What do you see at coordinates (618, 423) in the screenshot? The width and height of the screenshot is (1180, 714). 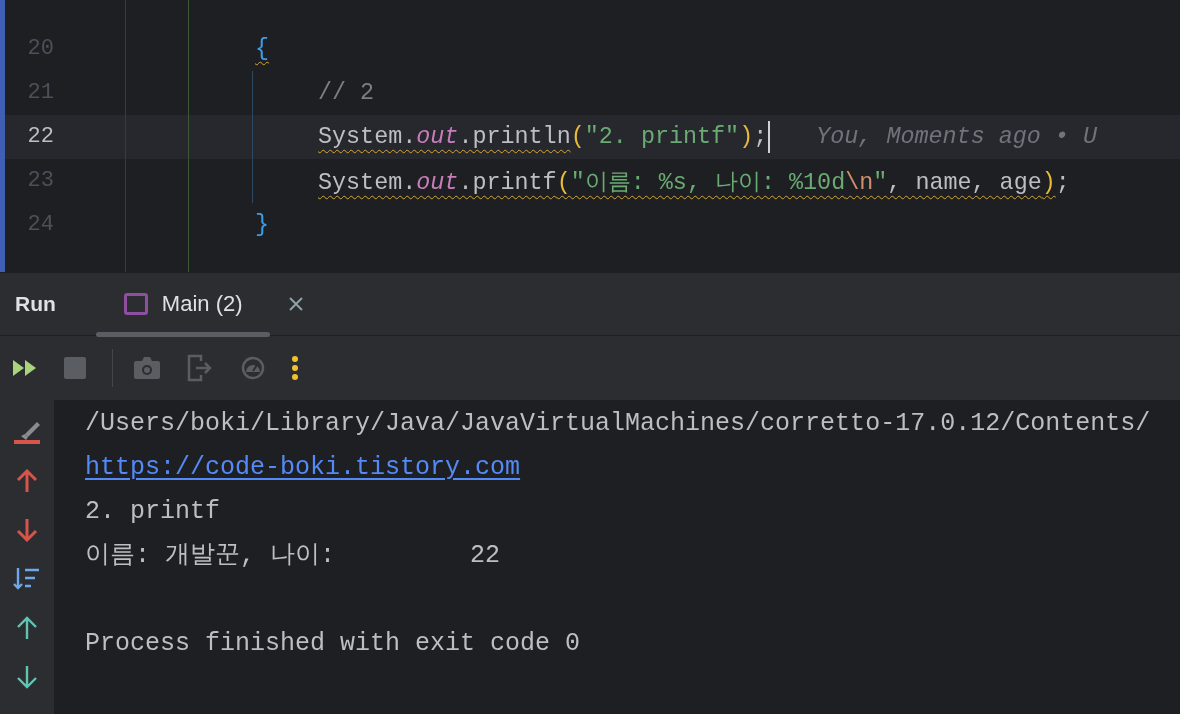 I see `console-output: /Users/boki/Library/Java/JavaVirtualMachines/corretto-17.0.12/Contents/` at bounding box center [618, 423].